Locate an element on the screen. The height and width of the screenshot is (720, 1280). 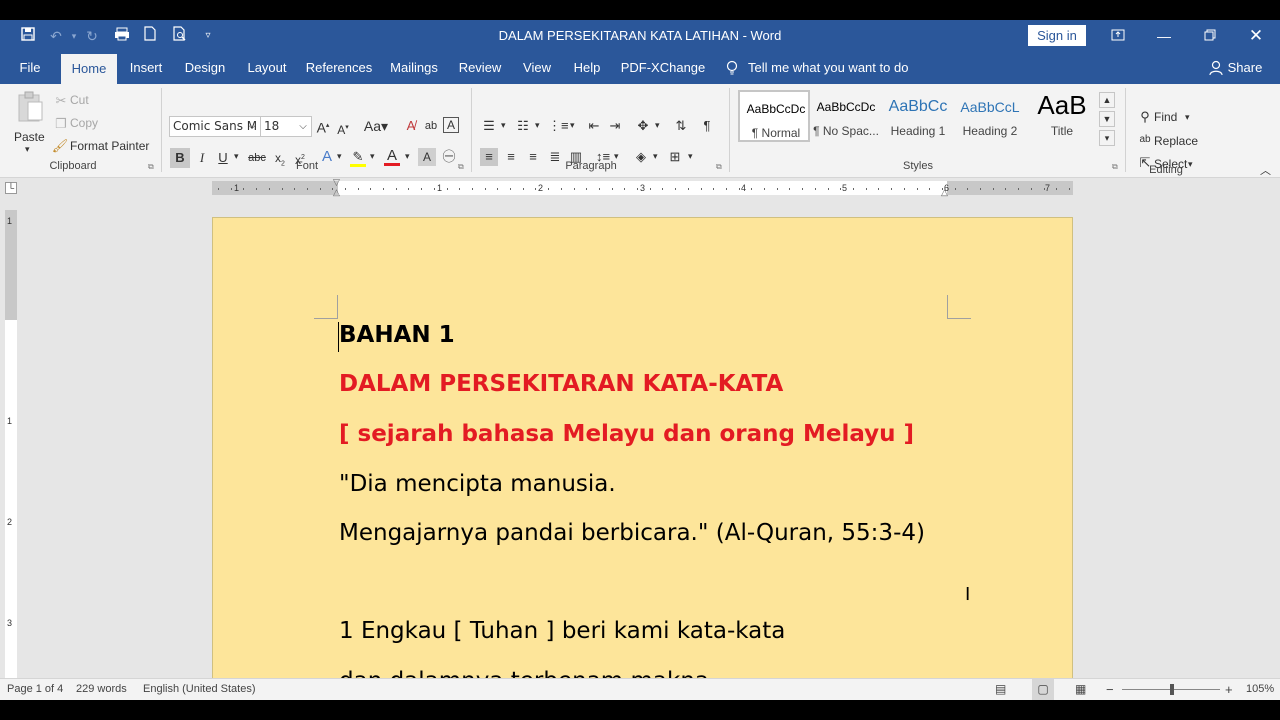
change-case-icon: Aa▾ is located at coordinates (376, 126).